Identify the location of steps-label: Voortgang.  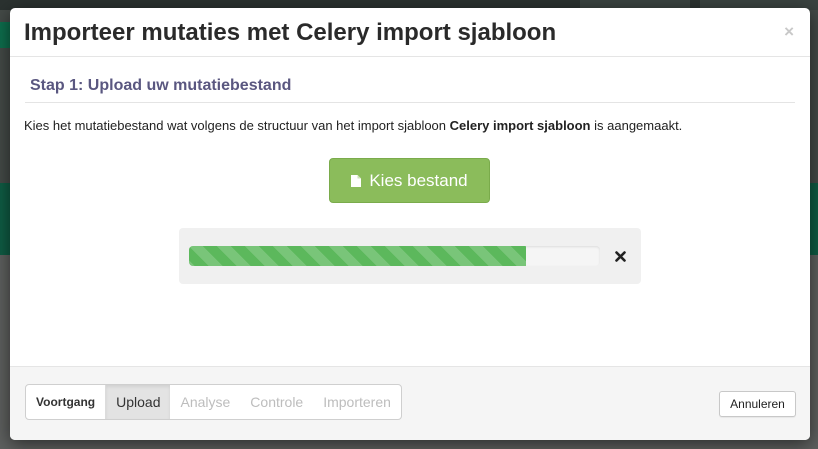
(66, 402).